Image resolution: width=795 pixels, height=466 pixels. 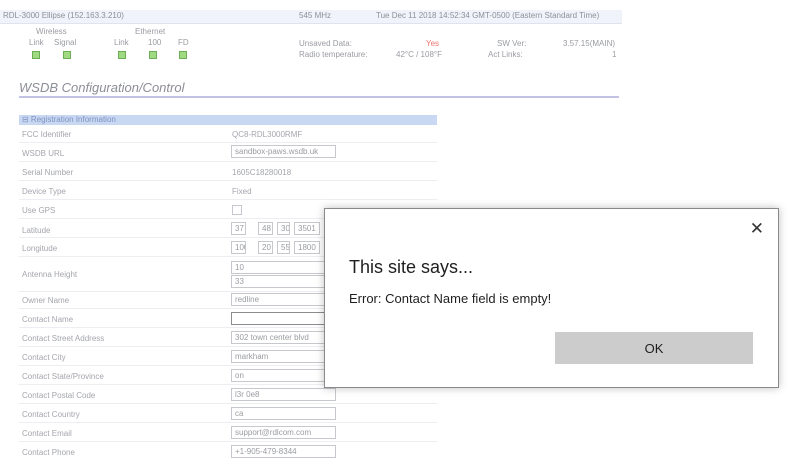 I want to click on state-label: Contact State/Province, so click(x=63, y=376).